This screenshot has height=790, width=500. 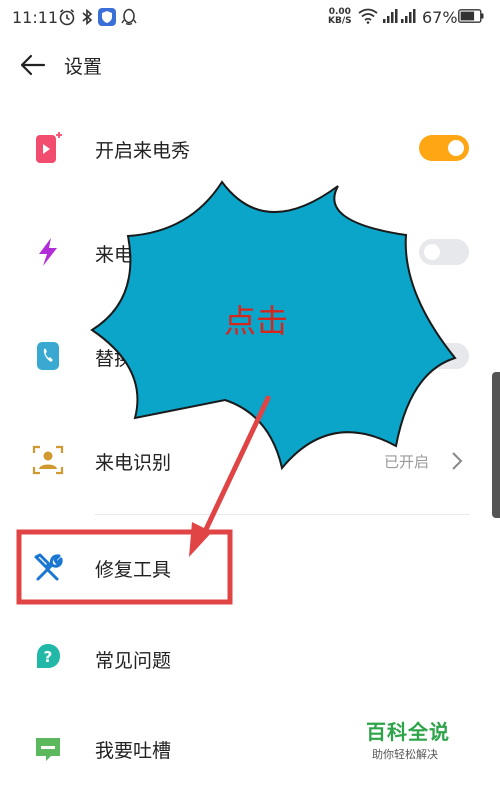 I want to click on replace-toggle, so click(x=444, y=356).